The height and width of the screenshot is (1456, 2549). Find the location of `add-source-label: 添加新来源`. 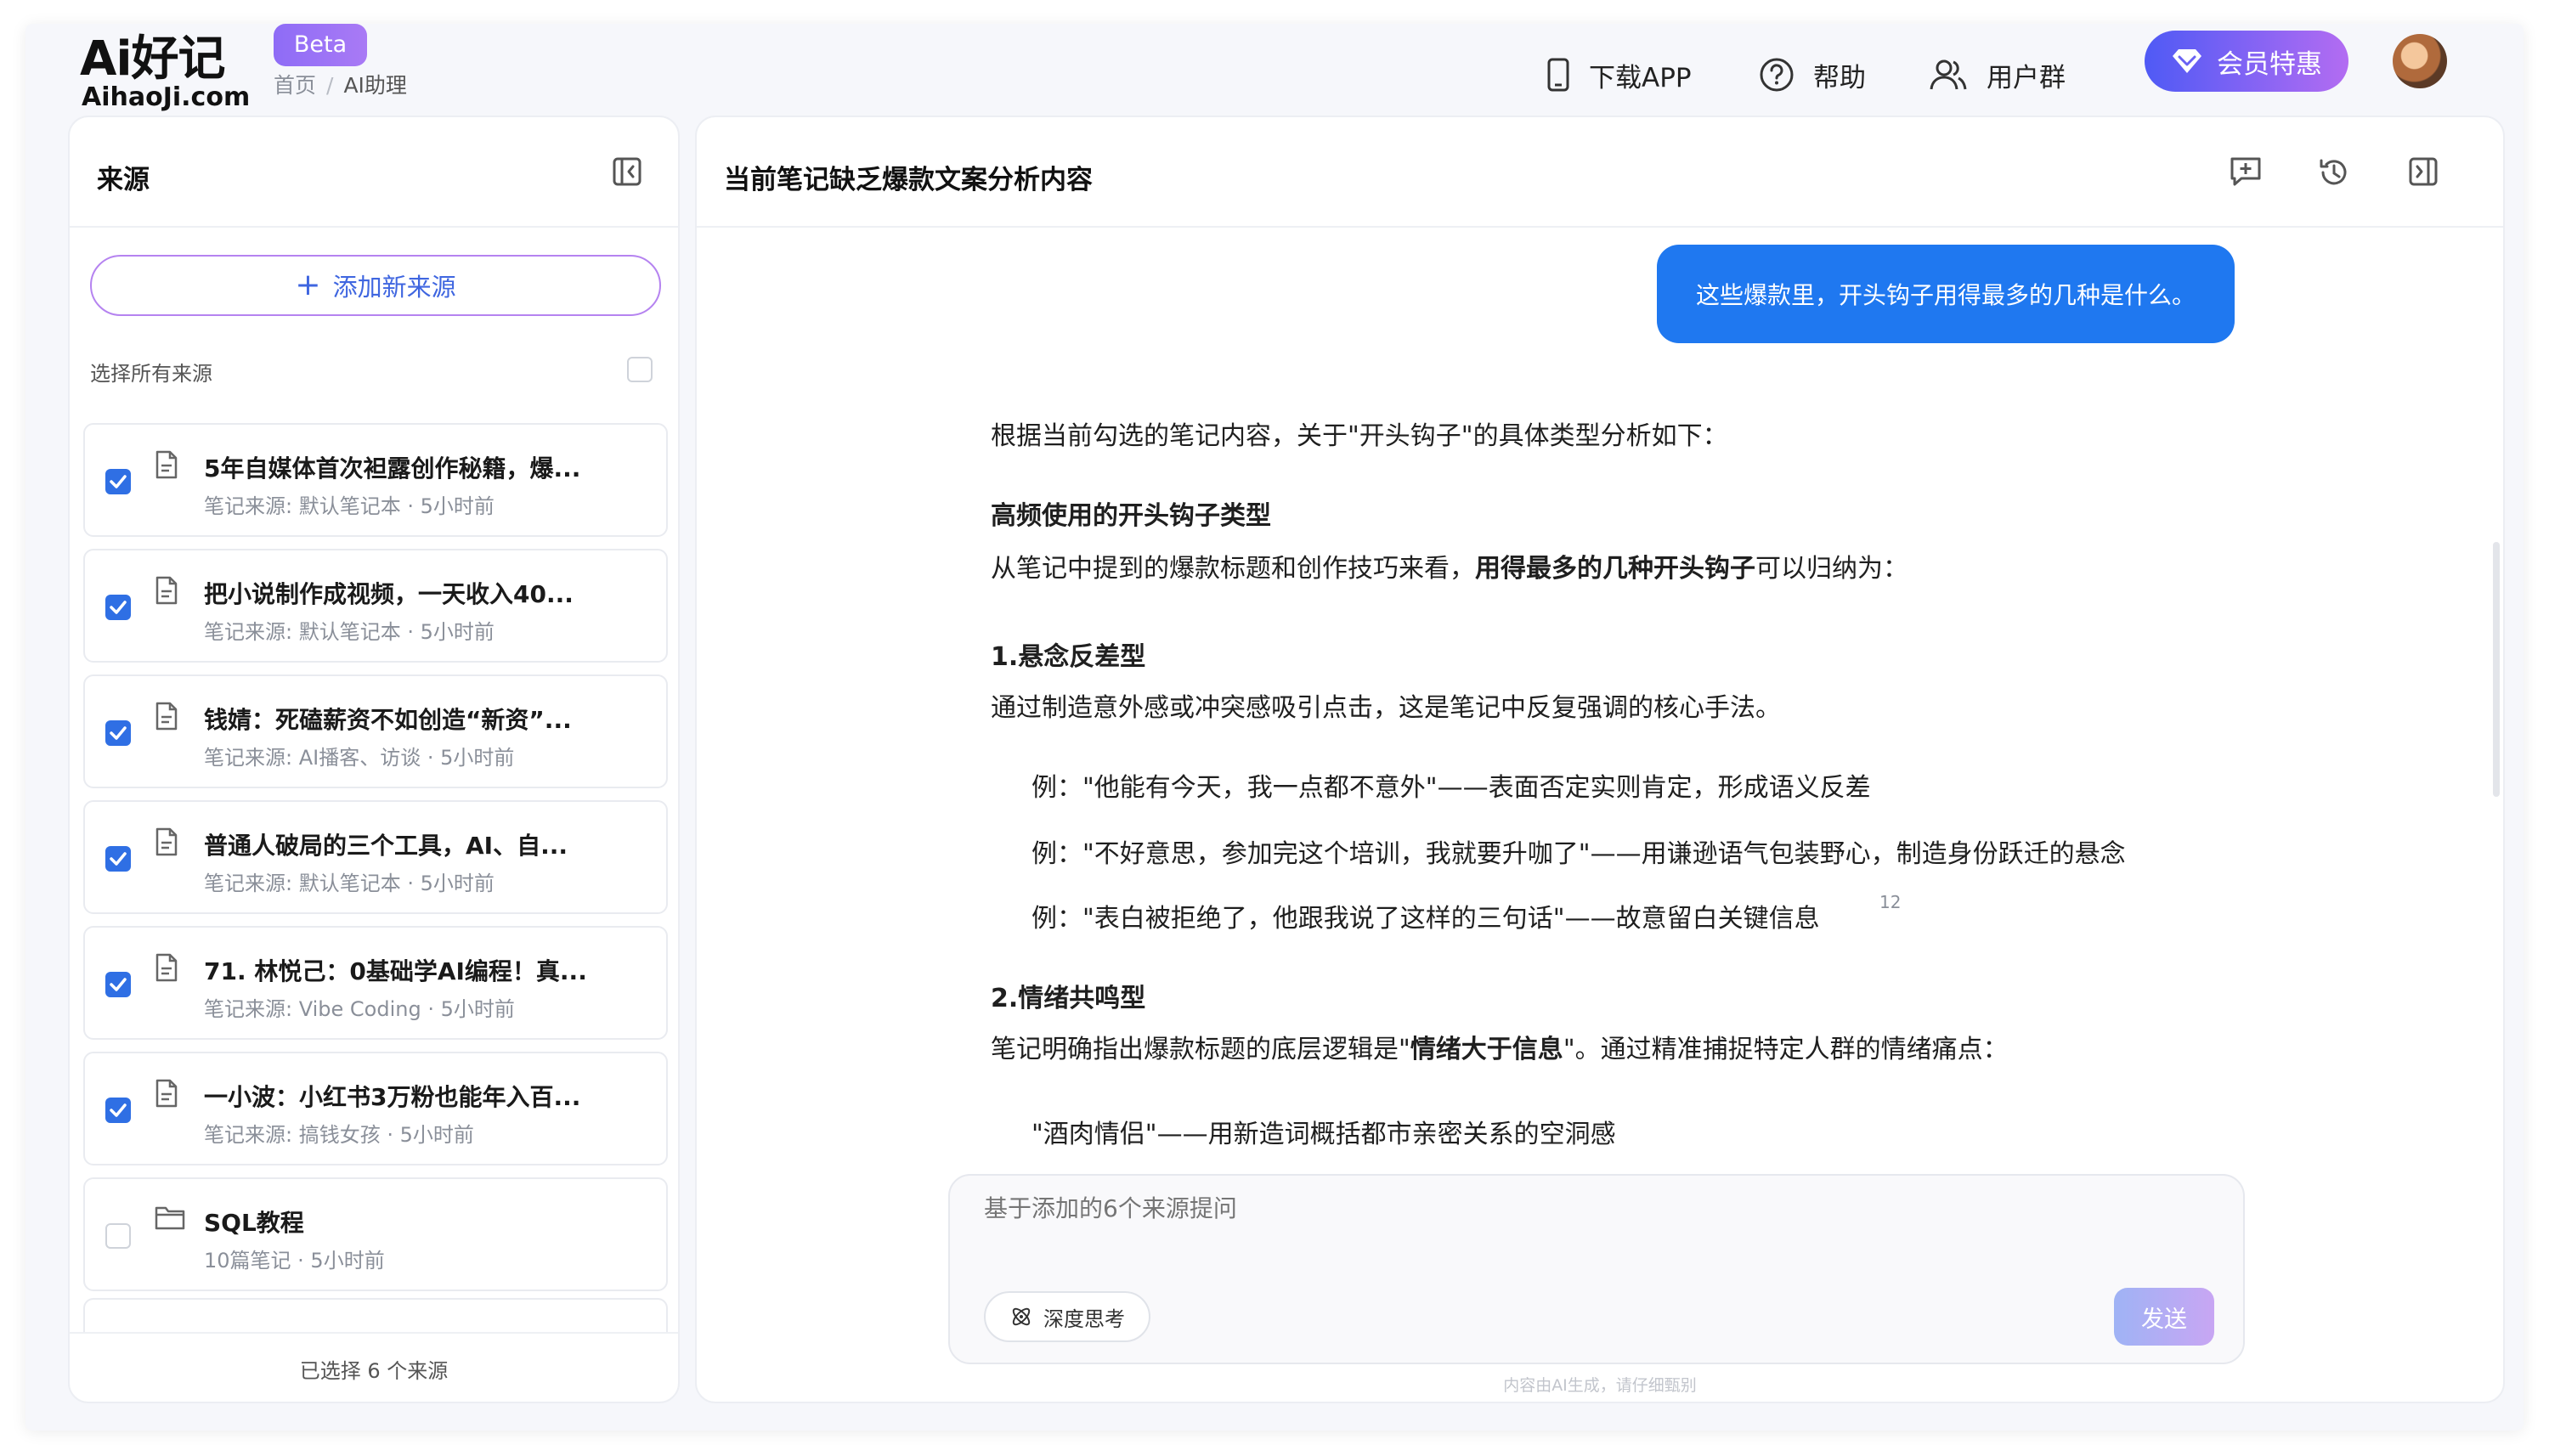

add-source-label: 添加新来源 is located at coordinates (394, 288).